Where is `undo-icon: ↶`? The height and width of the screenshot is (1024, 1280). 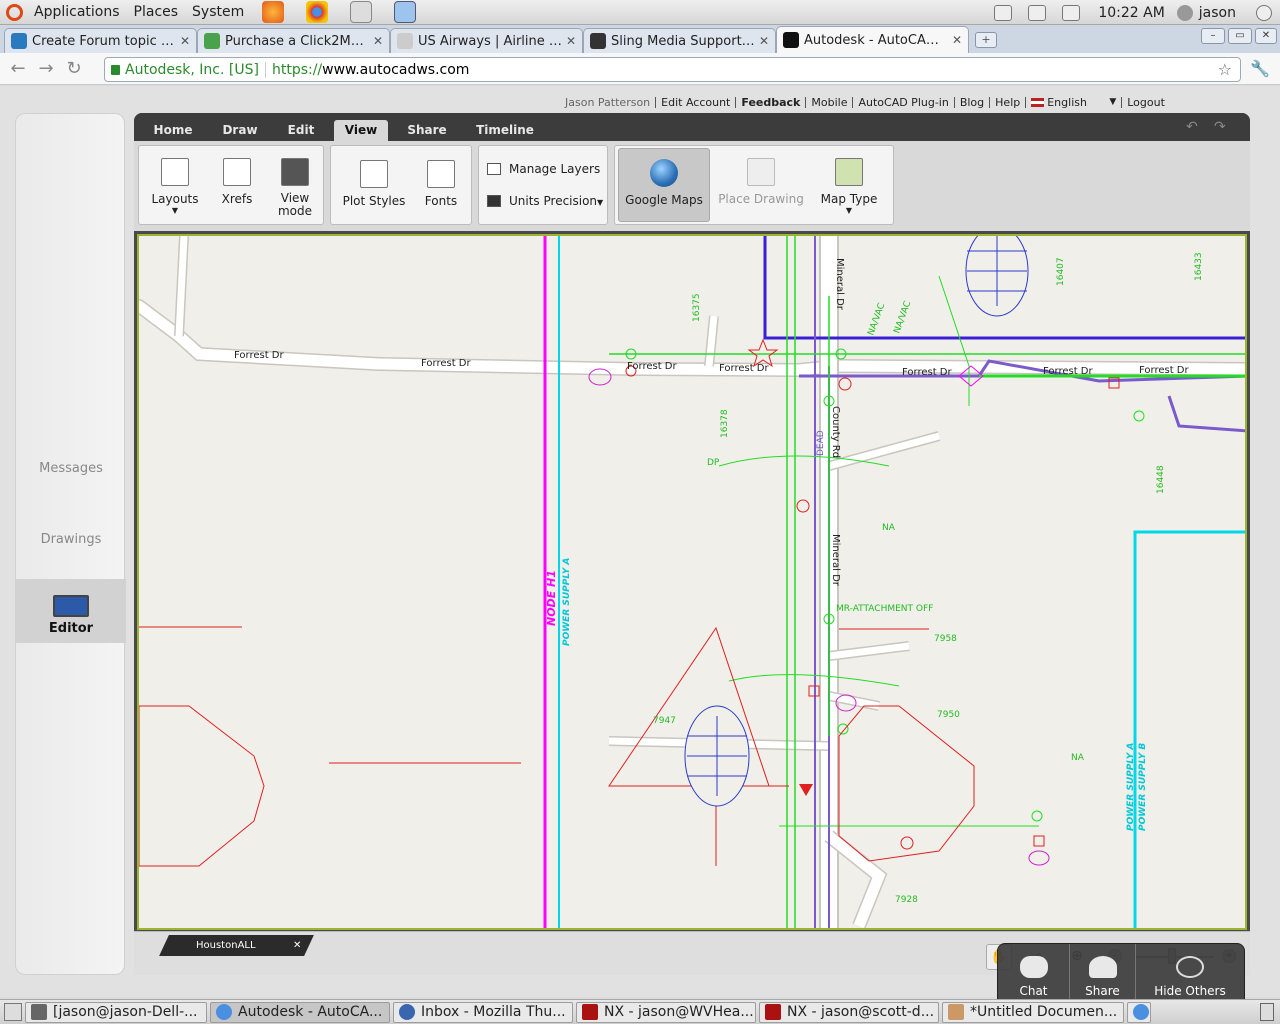
undo-icon: ↶ is located at coordinates (1192, 127).